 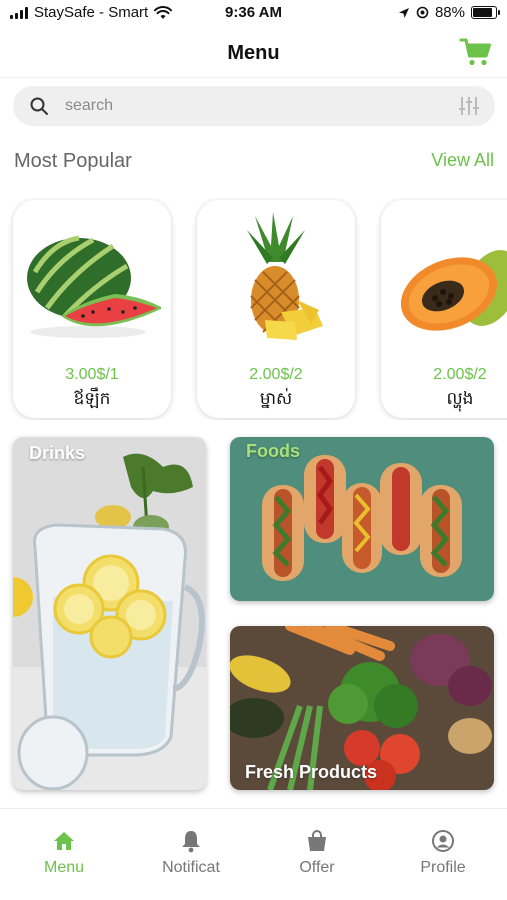 What do you see at coordinates (64, 867) in the screenshot?
I see `tab-label: Menu` at bounding box center [64, 867].